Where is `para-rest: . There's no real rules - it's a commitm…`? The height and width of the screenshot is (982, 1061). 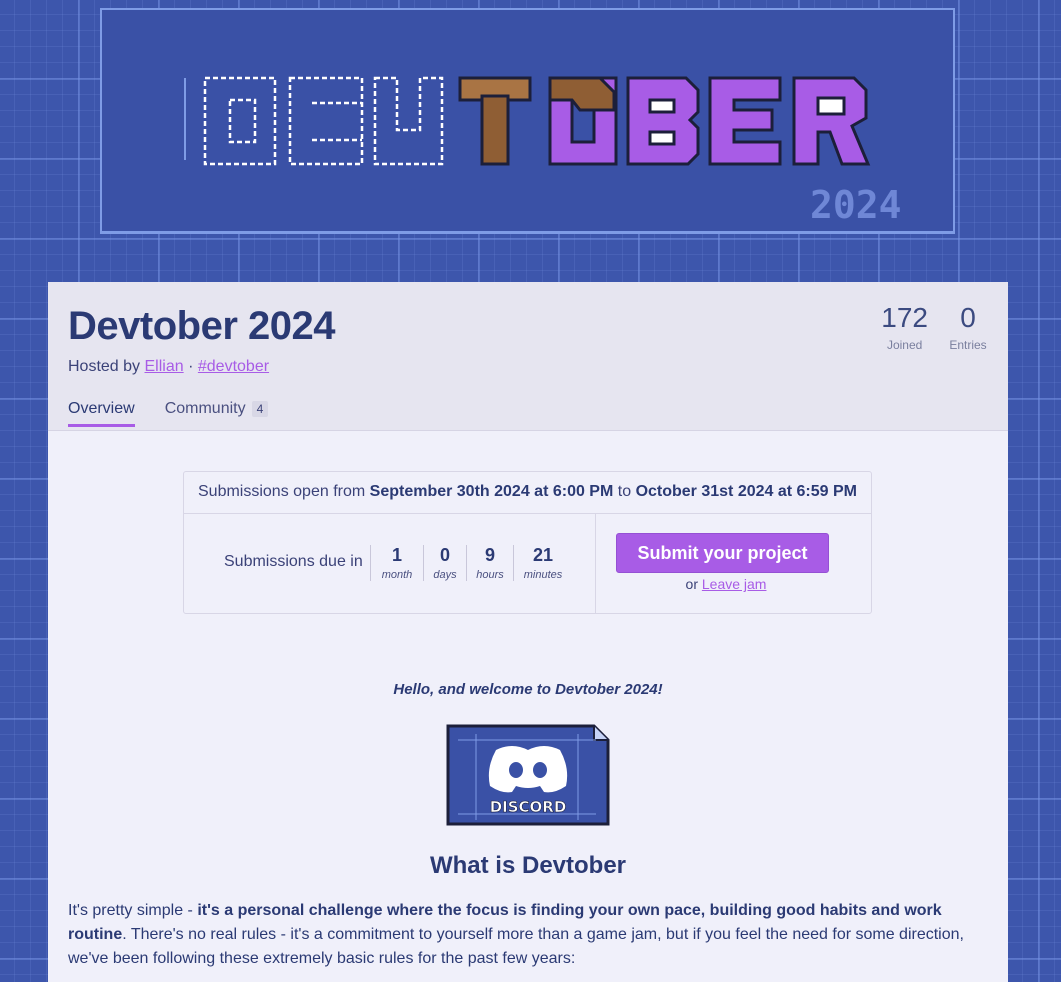
para-rest: . There's no real rules - it's a commitm… is located at coordinates (516, 946).